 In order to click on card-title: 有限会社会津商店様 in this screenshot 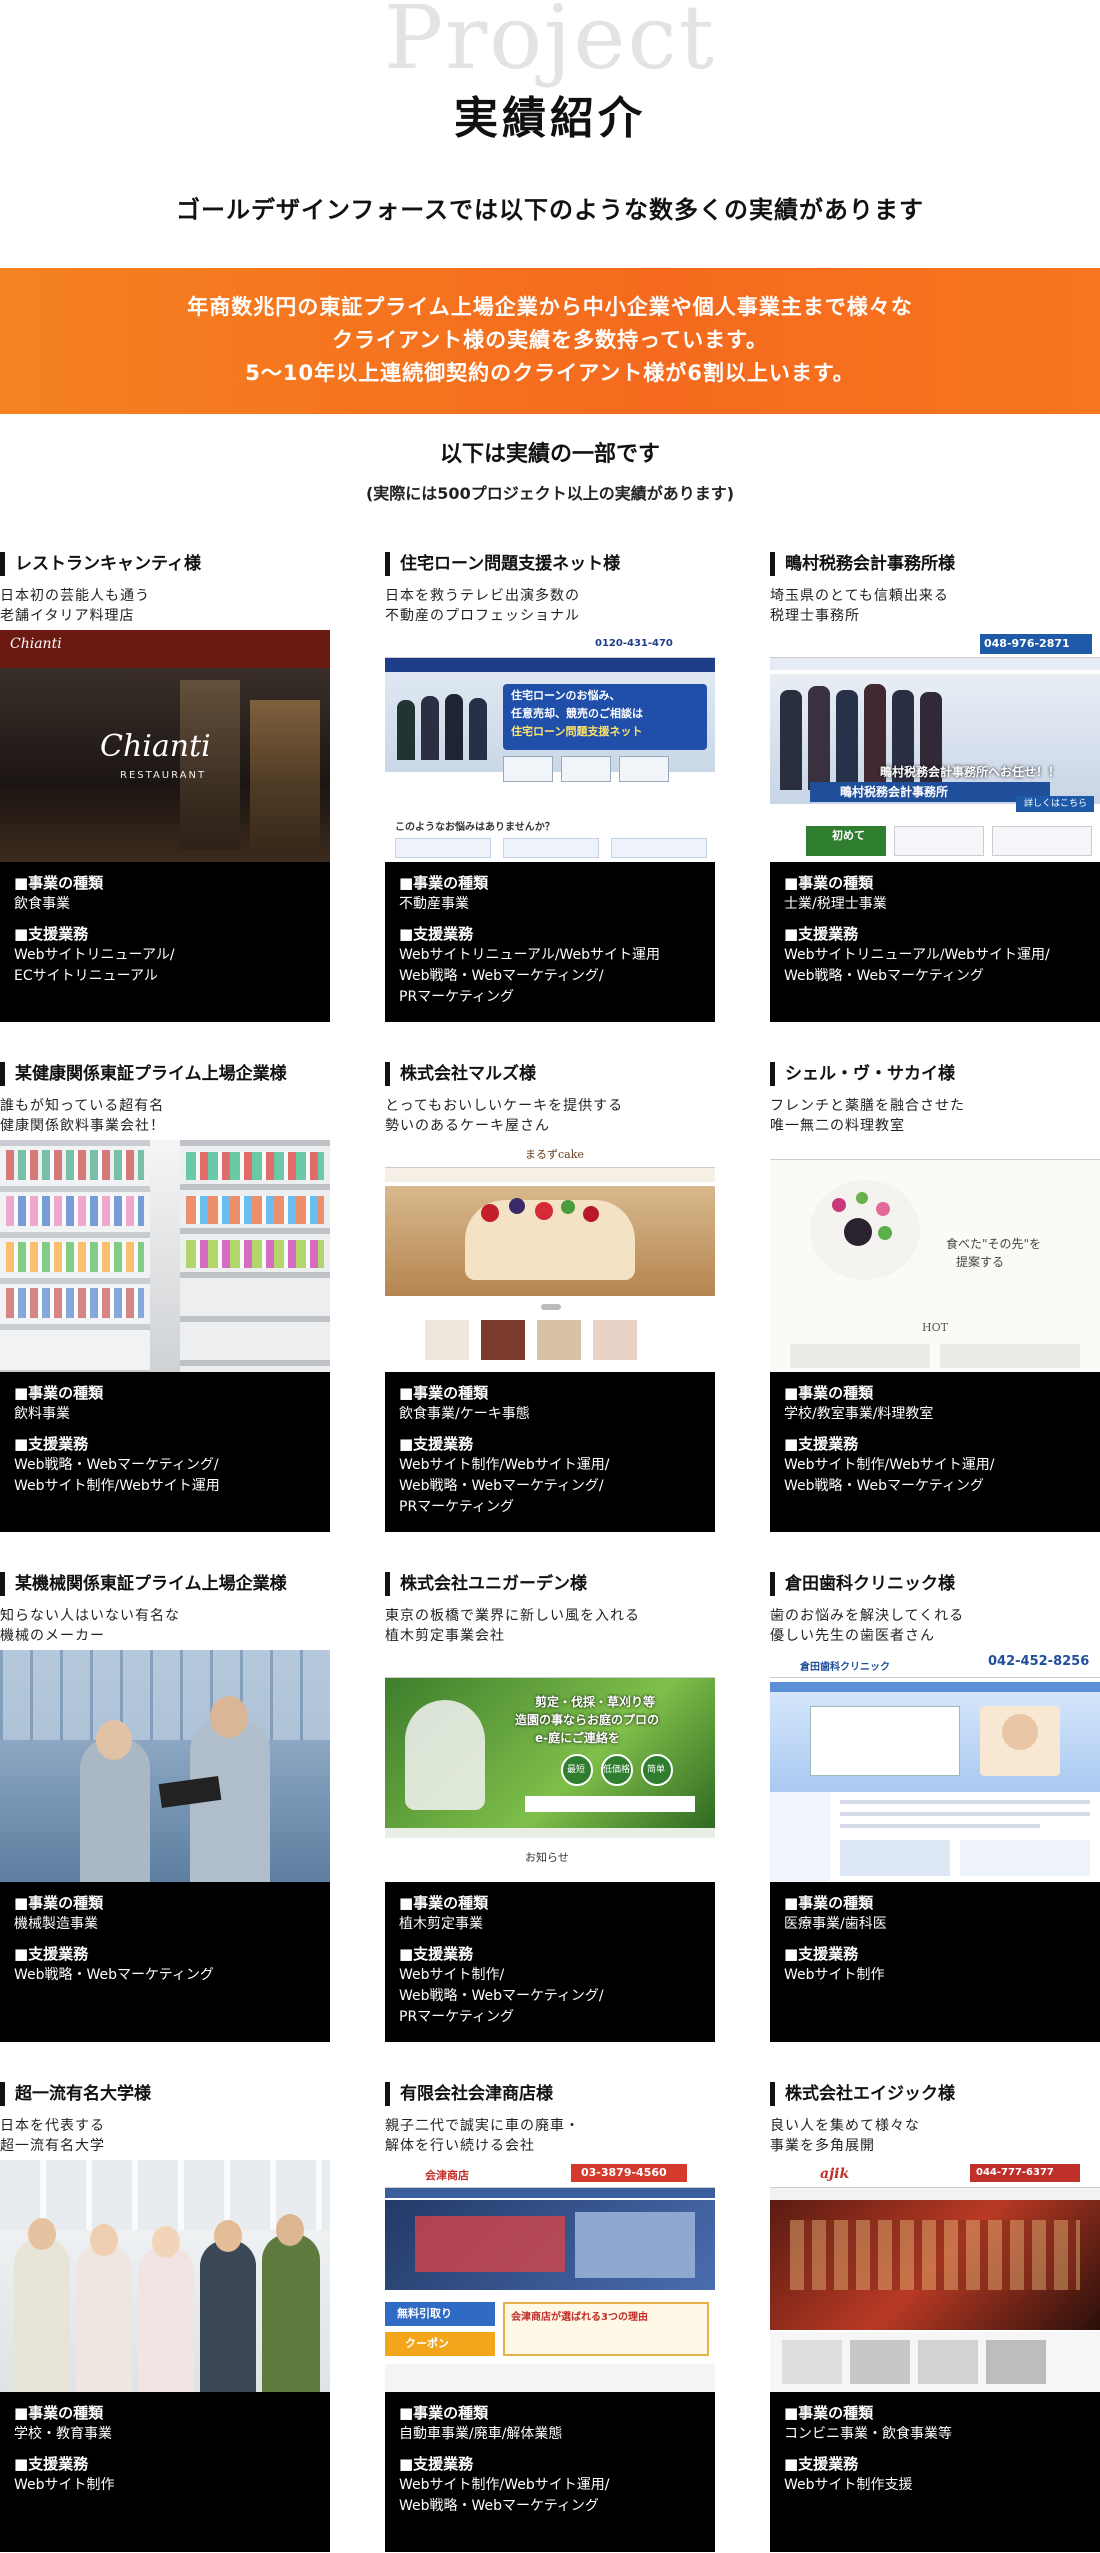, I will do `click(469, 2094)`.